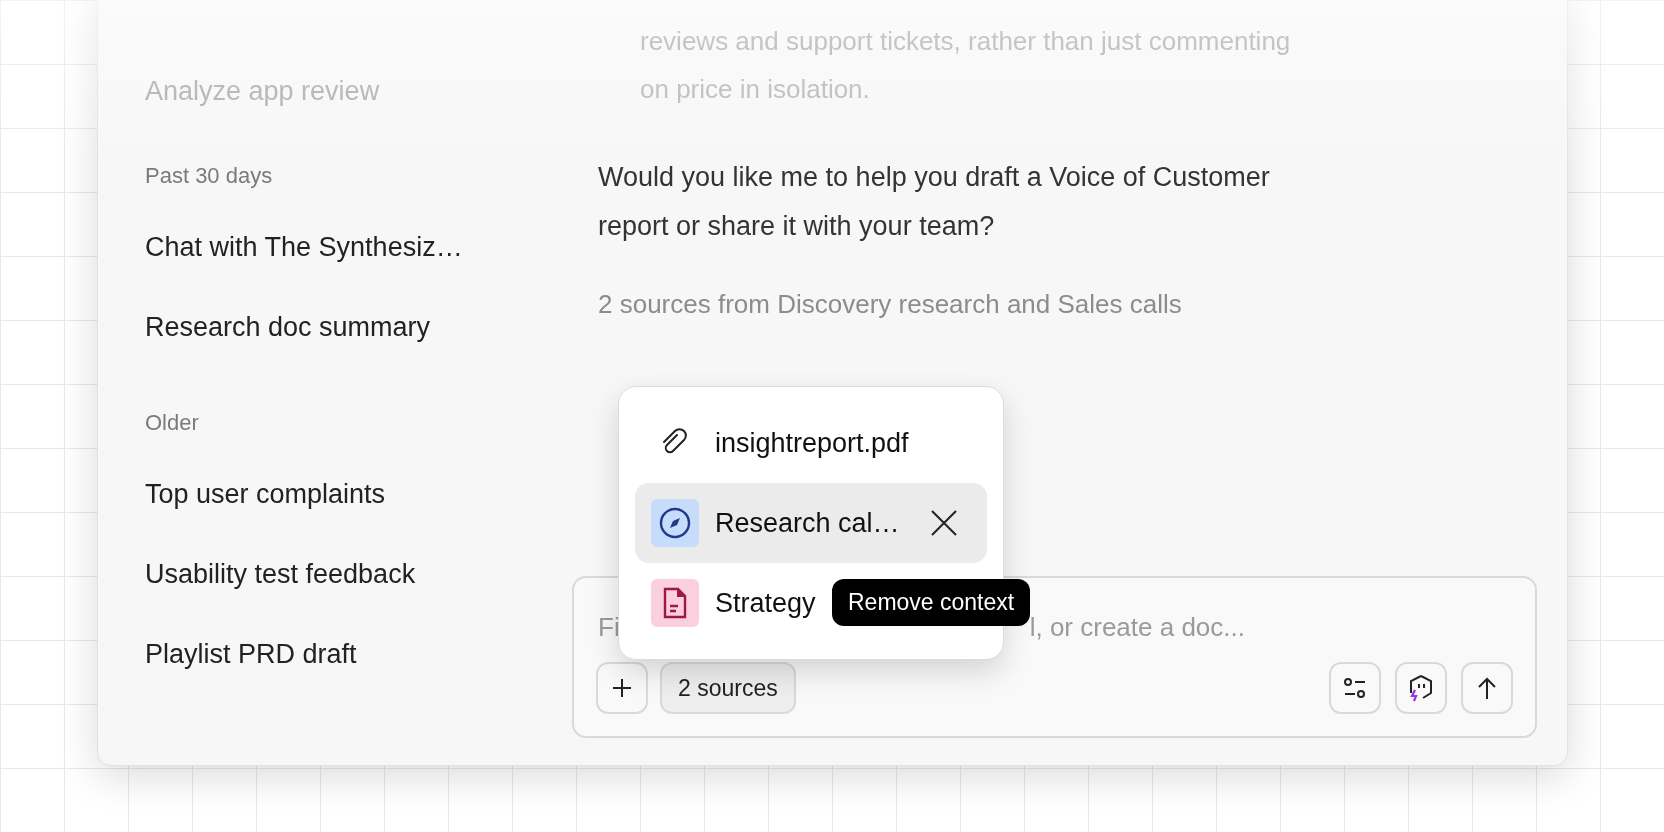  Describe the element at coordinates (280, 574) in the screenshot. I see `chat-history-item: Usability test feedback` at that location.